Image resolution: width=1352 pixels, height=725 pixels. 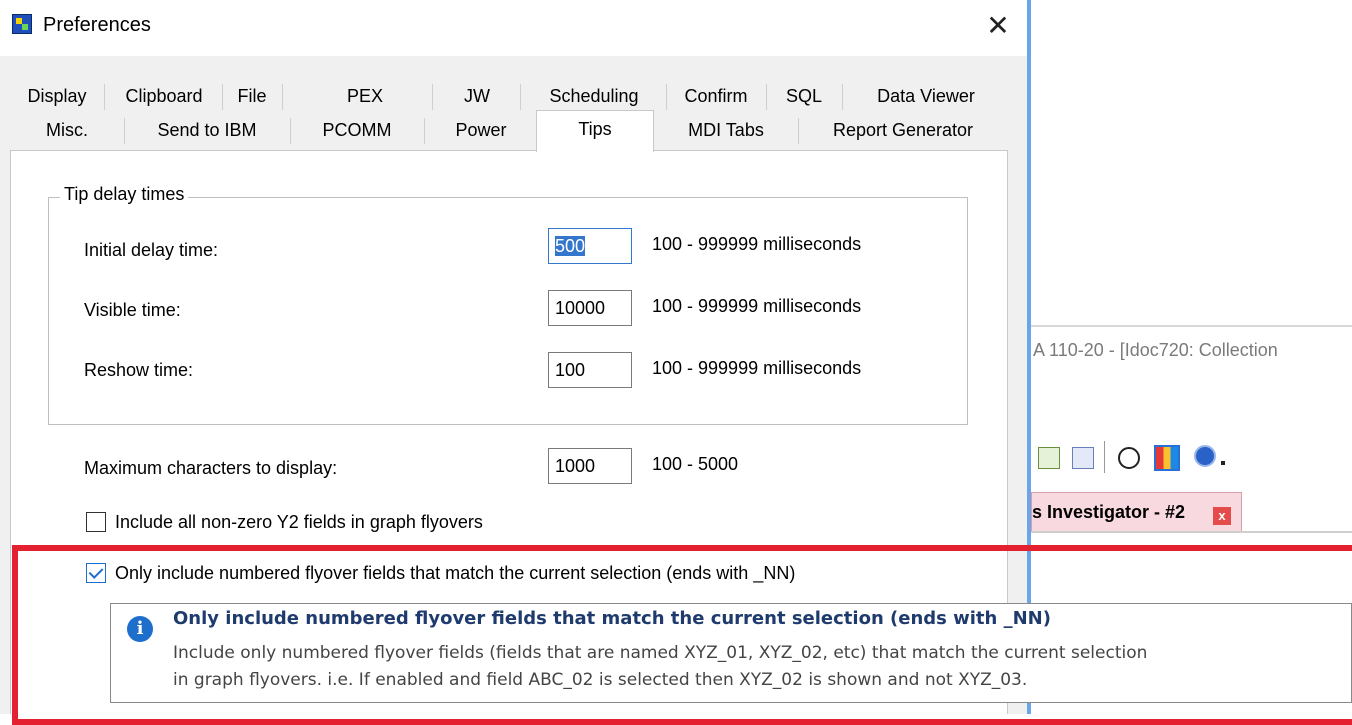 What do you see at coordinates (590, 466) in the screenshot?
I see `max-chars-field: 1000` at bounding box center [590, 466].